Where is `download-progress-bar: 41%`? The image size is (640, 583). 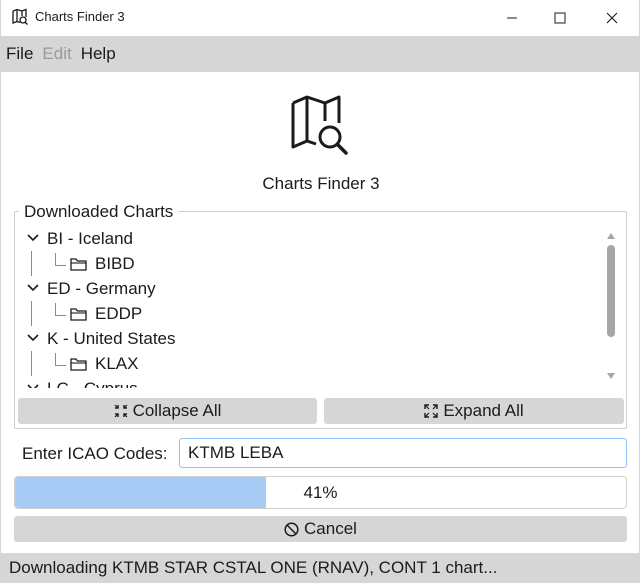
download-progress-bar: 41% is located at coordinates (320, 492).